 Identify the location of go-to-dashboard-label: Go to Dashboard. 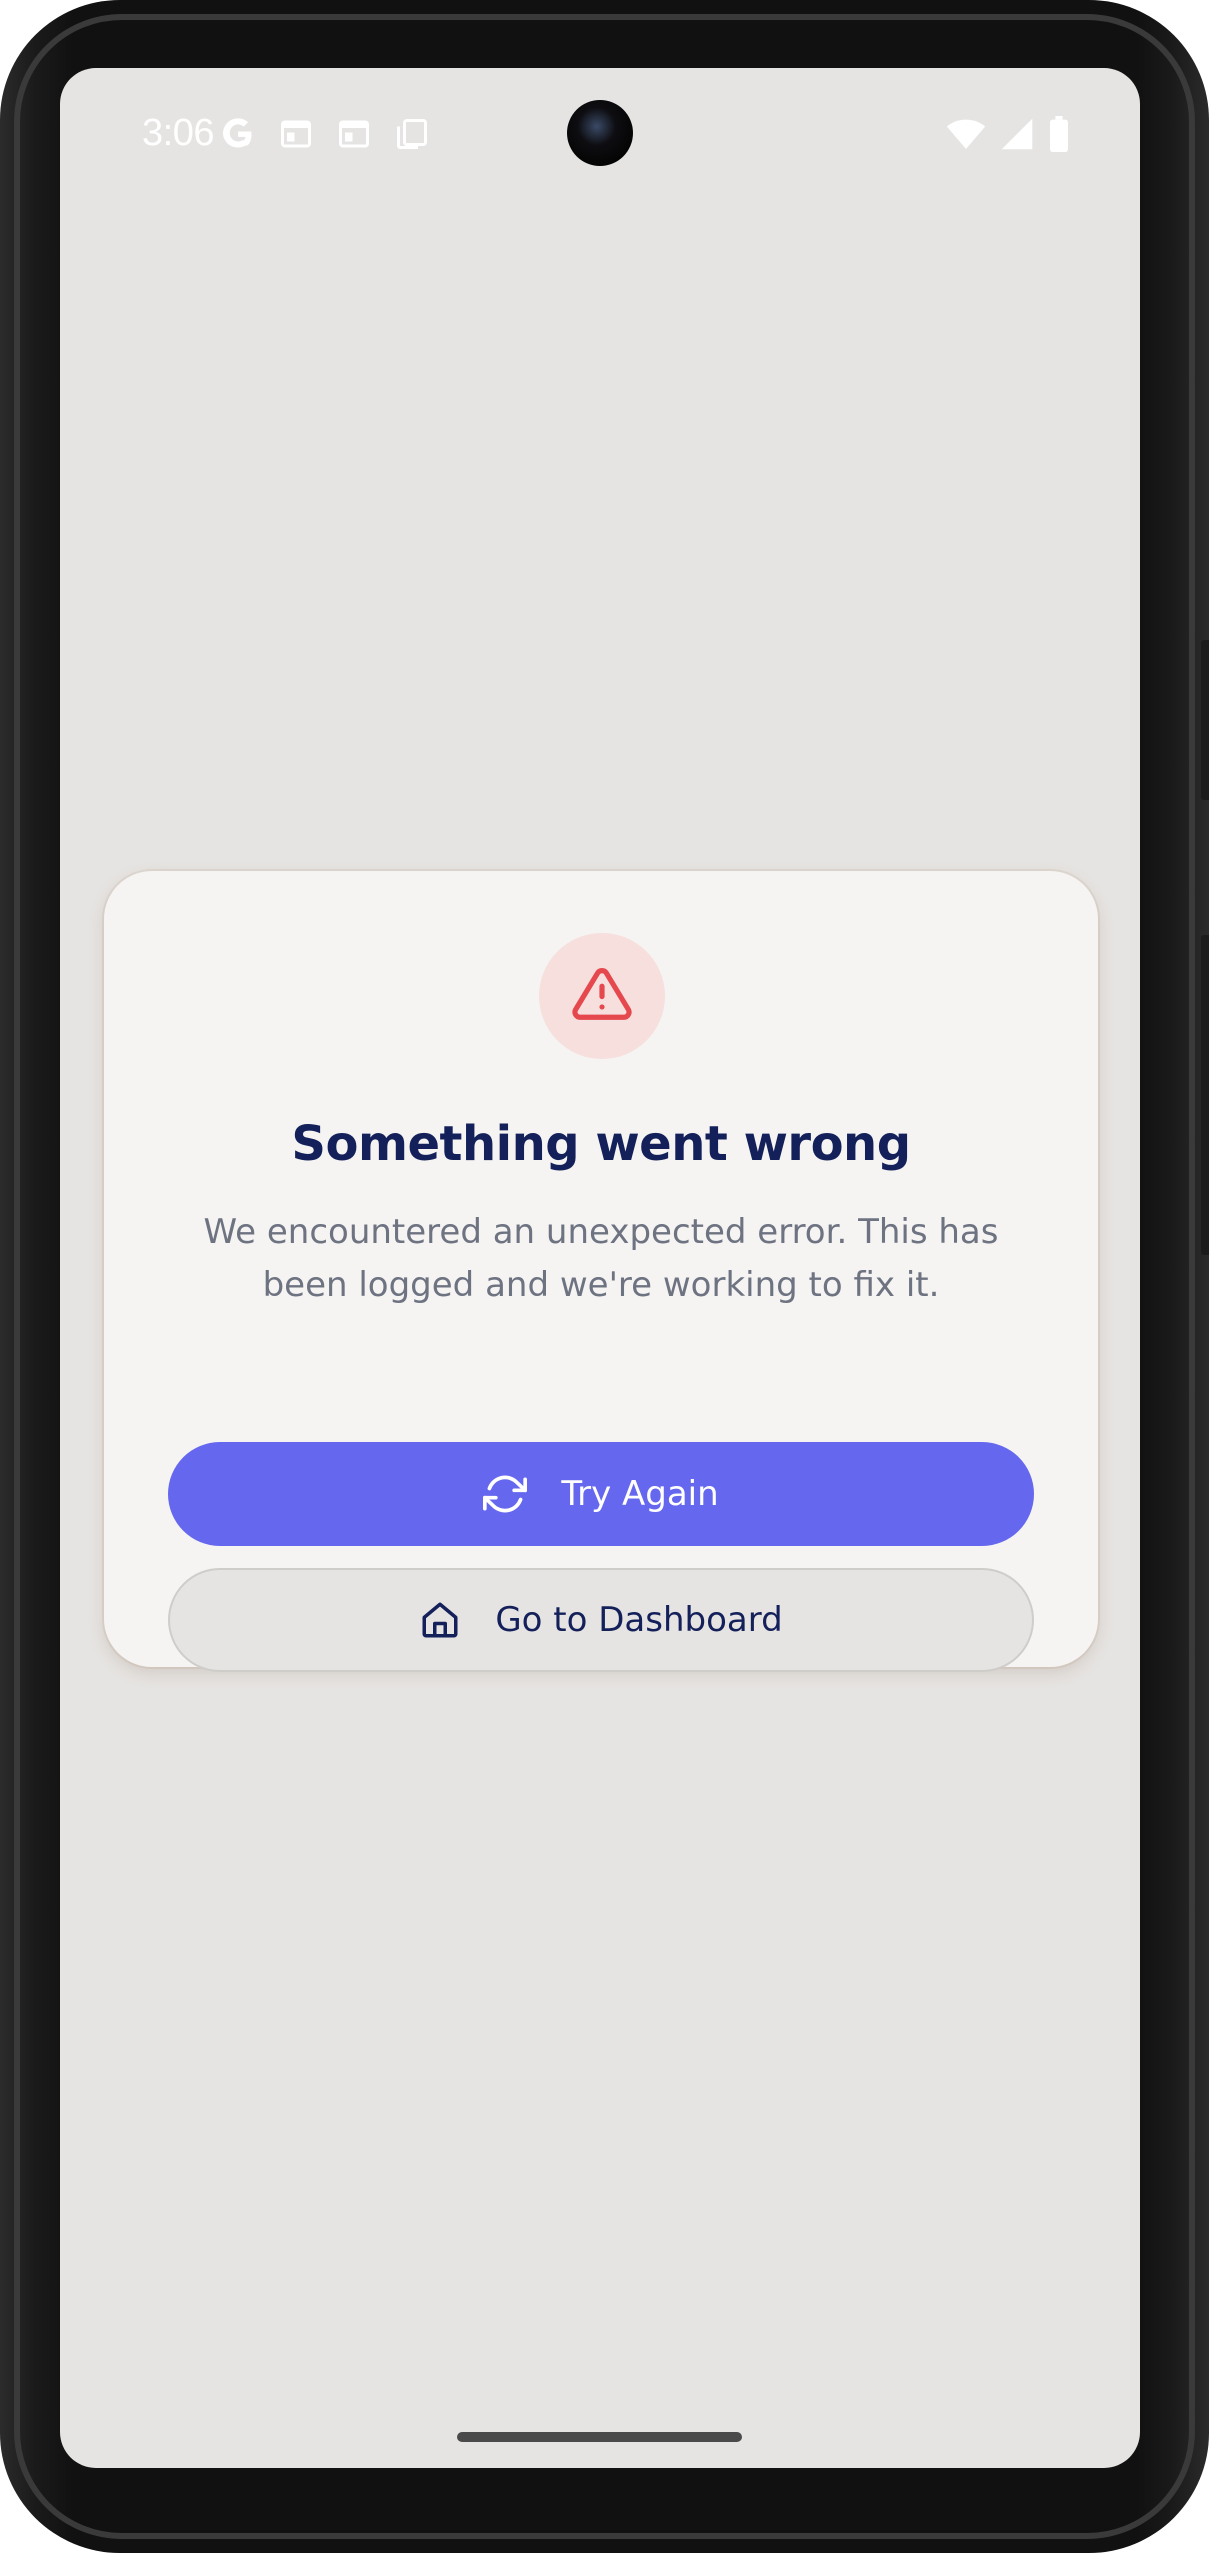
(639, 1620).